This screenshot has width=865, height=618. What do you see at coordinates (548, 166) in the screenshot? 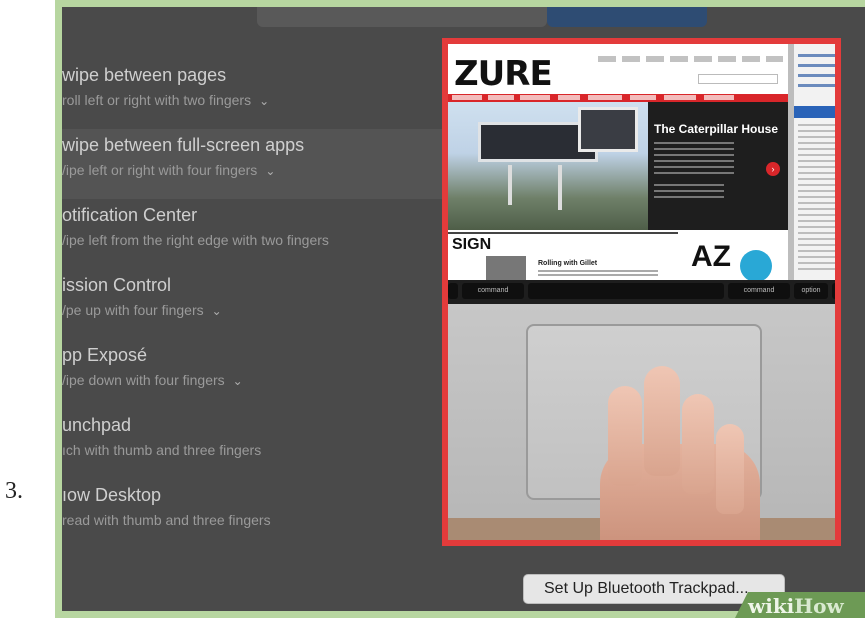
I see `article-photo` at bounding box center [548, 166].